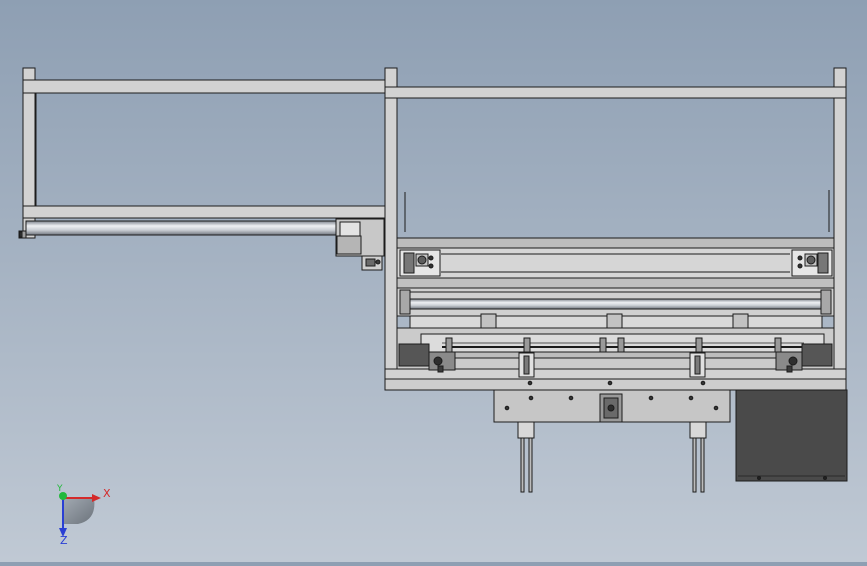 The width and height of the screenshot is (867, 566). I want to click on right-pulley-block, so click(812, 263).